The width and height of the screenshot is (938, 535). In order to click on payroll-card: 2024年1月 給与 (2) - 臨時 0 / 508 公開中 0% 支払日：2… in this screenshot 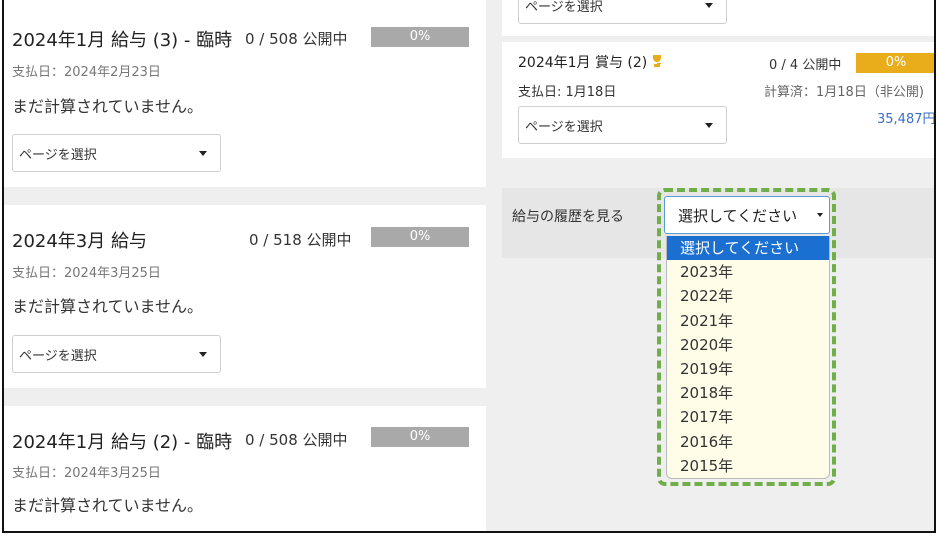, I will do `click(245, 468)`.